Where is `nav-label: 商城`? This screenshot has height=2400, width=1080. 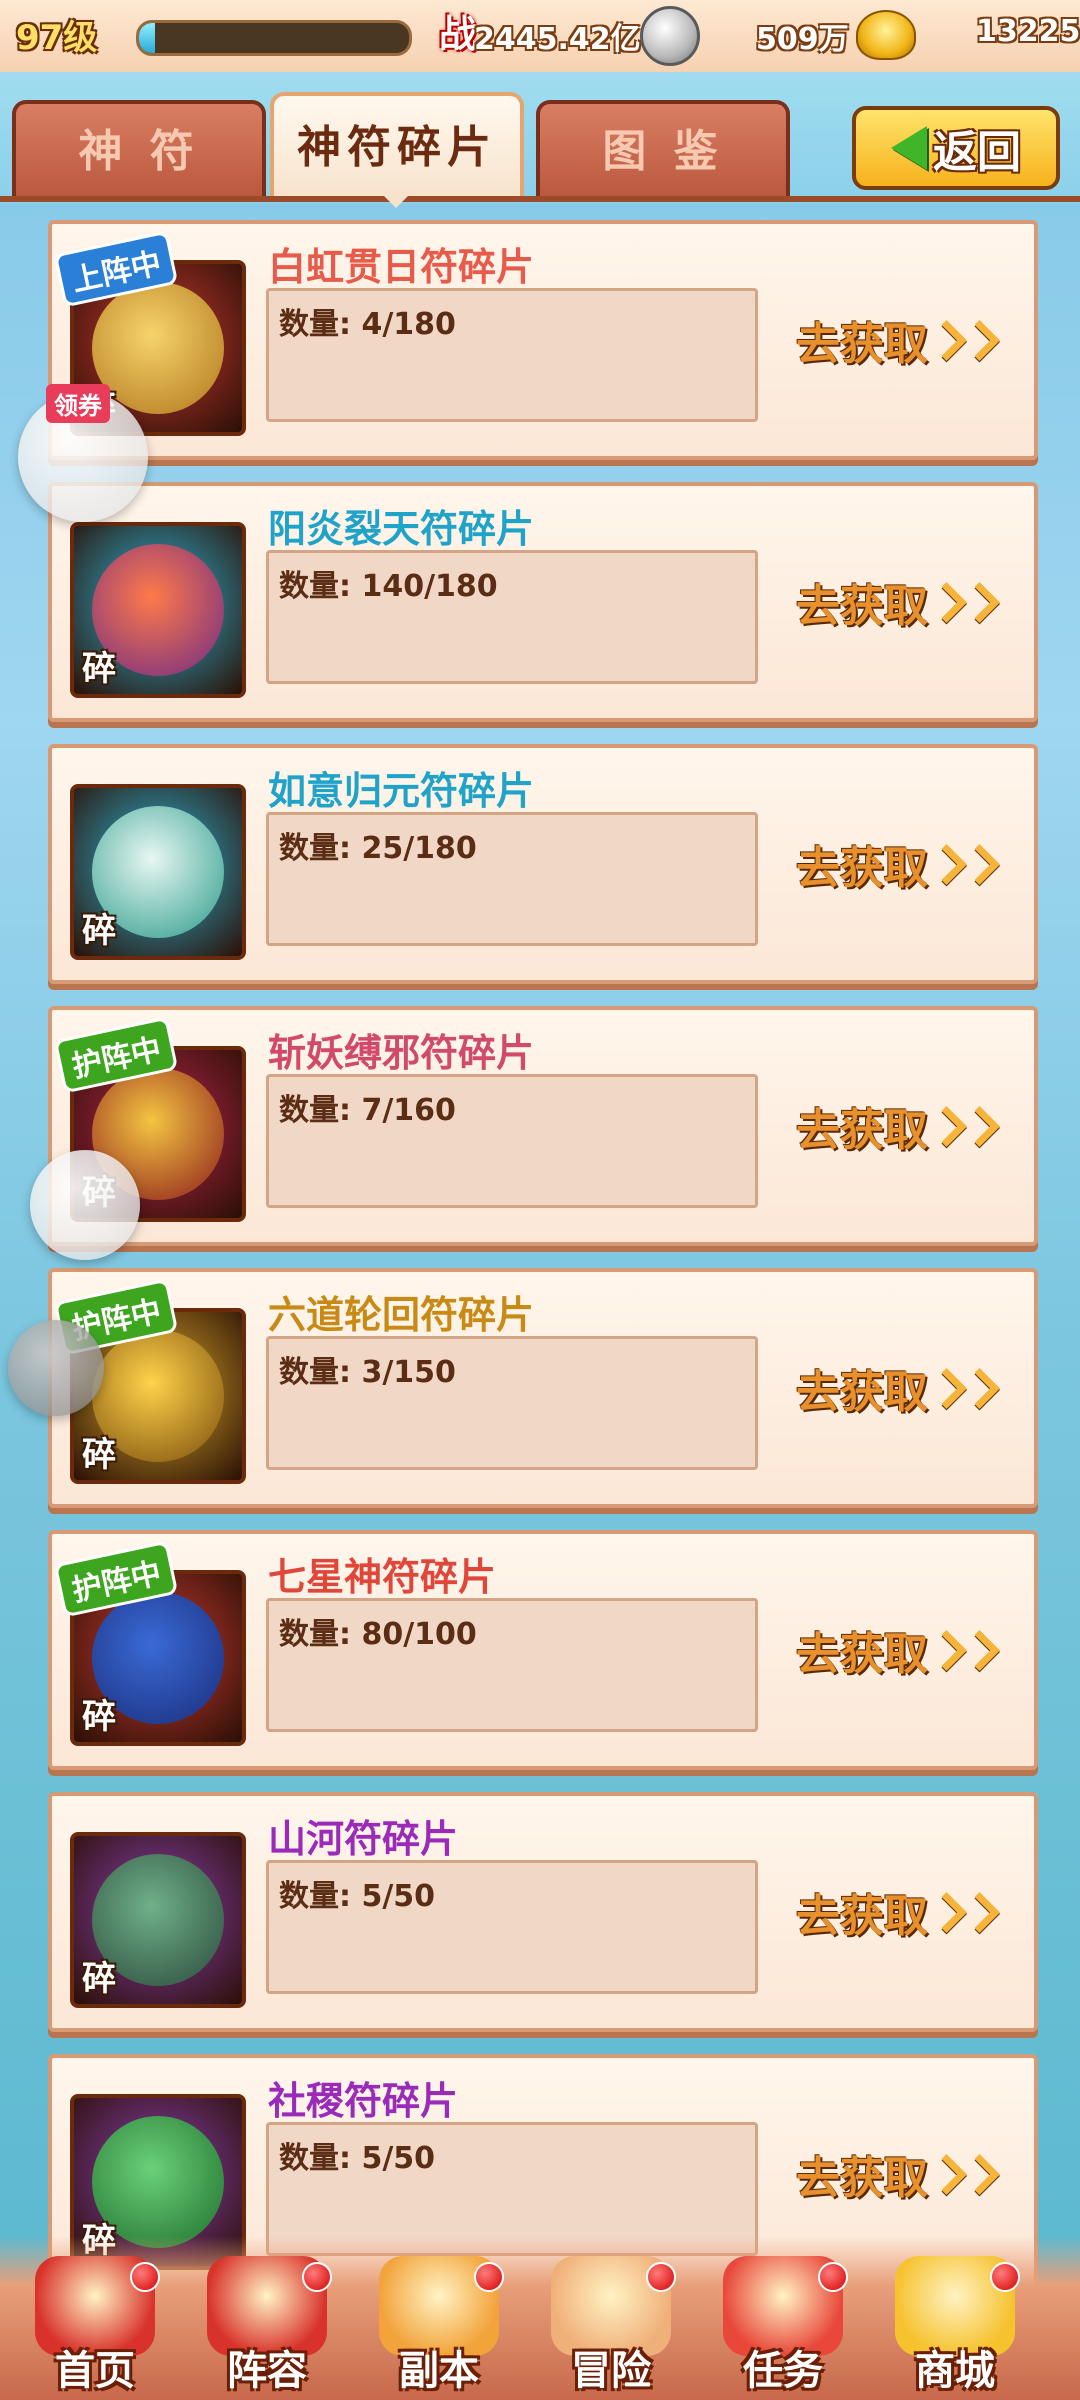 nav-label: 商城 is located at coordinates (955, 2371).